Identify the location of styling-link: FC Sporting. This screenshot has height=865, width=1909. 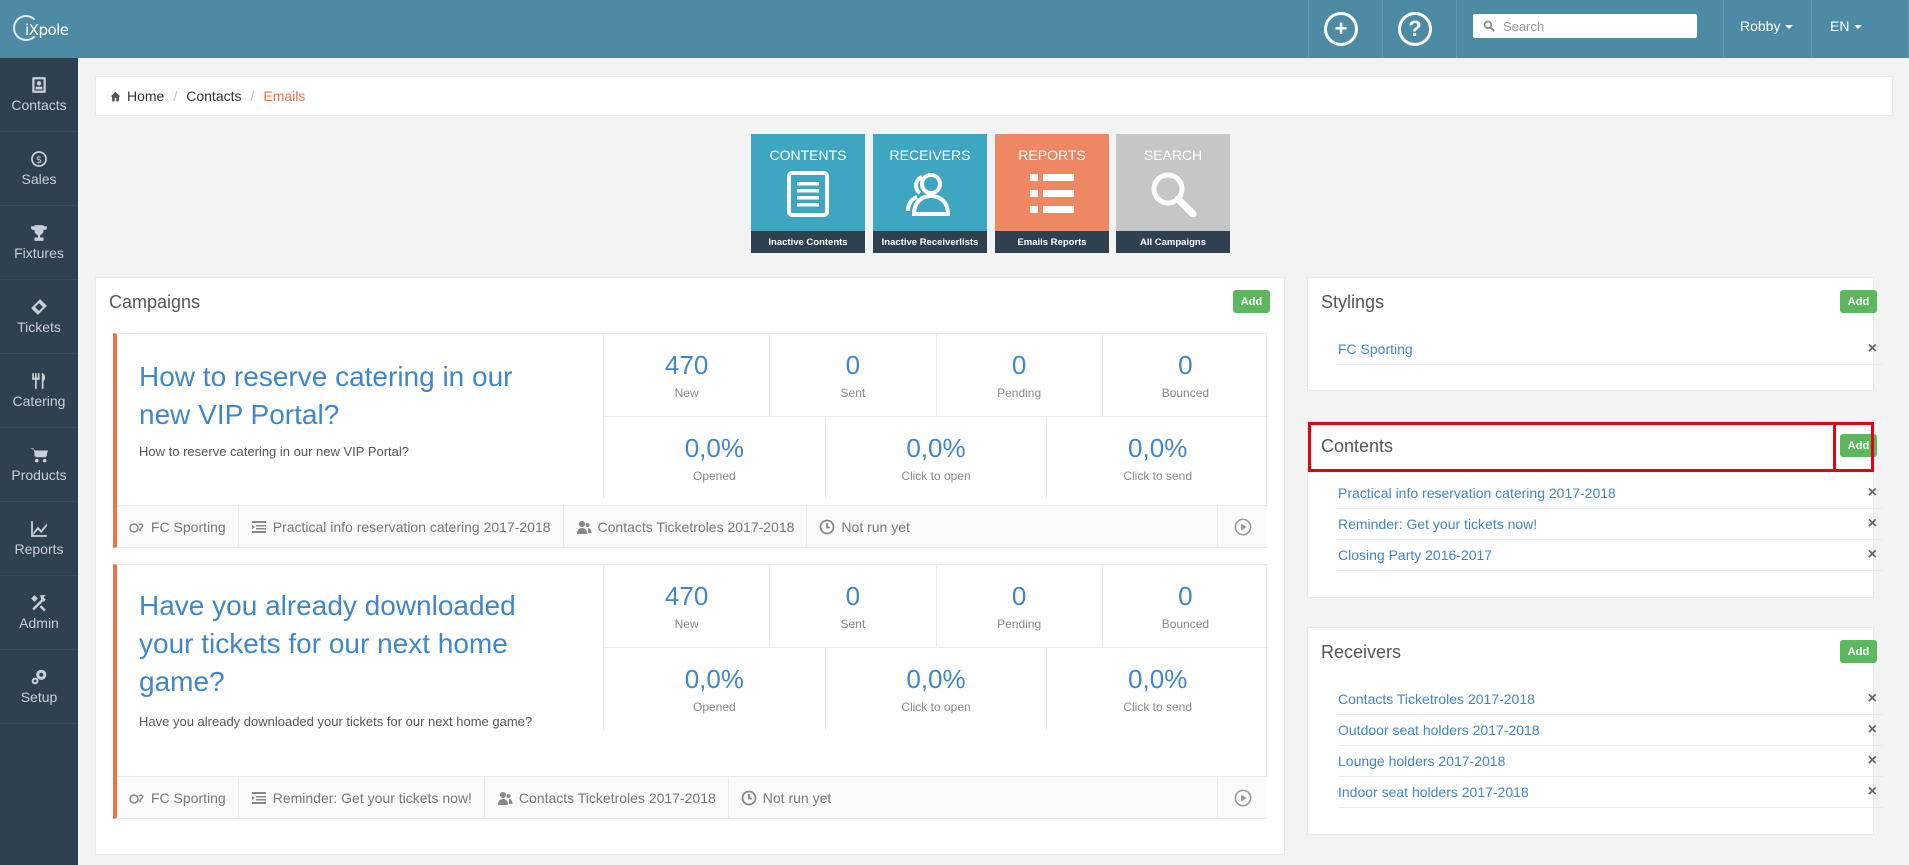
(1375, 349).